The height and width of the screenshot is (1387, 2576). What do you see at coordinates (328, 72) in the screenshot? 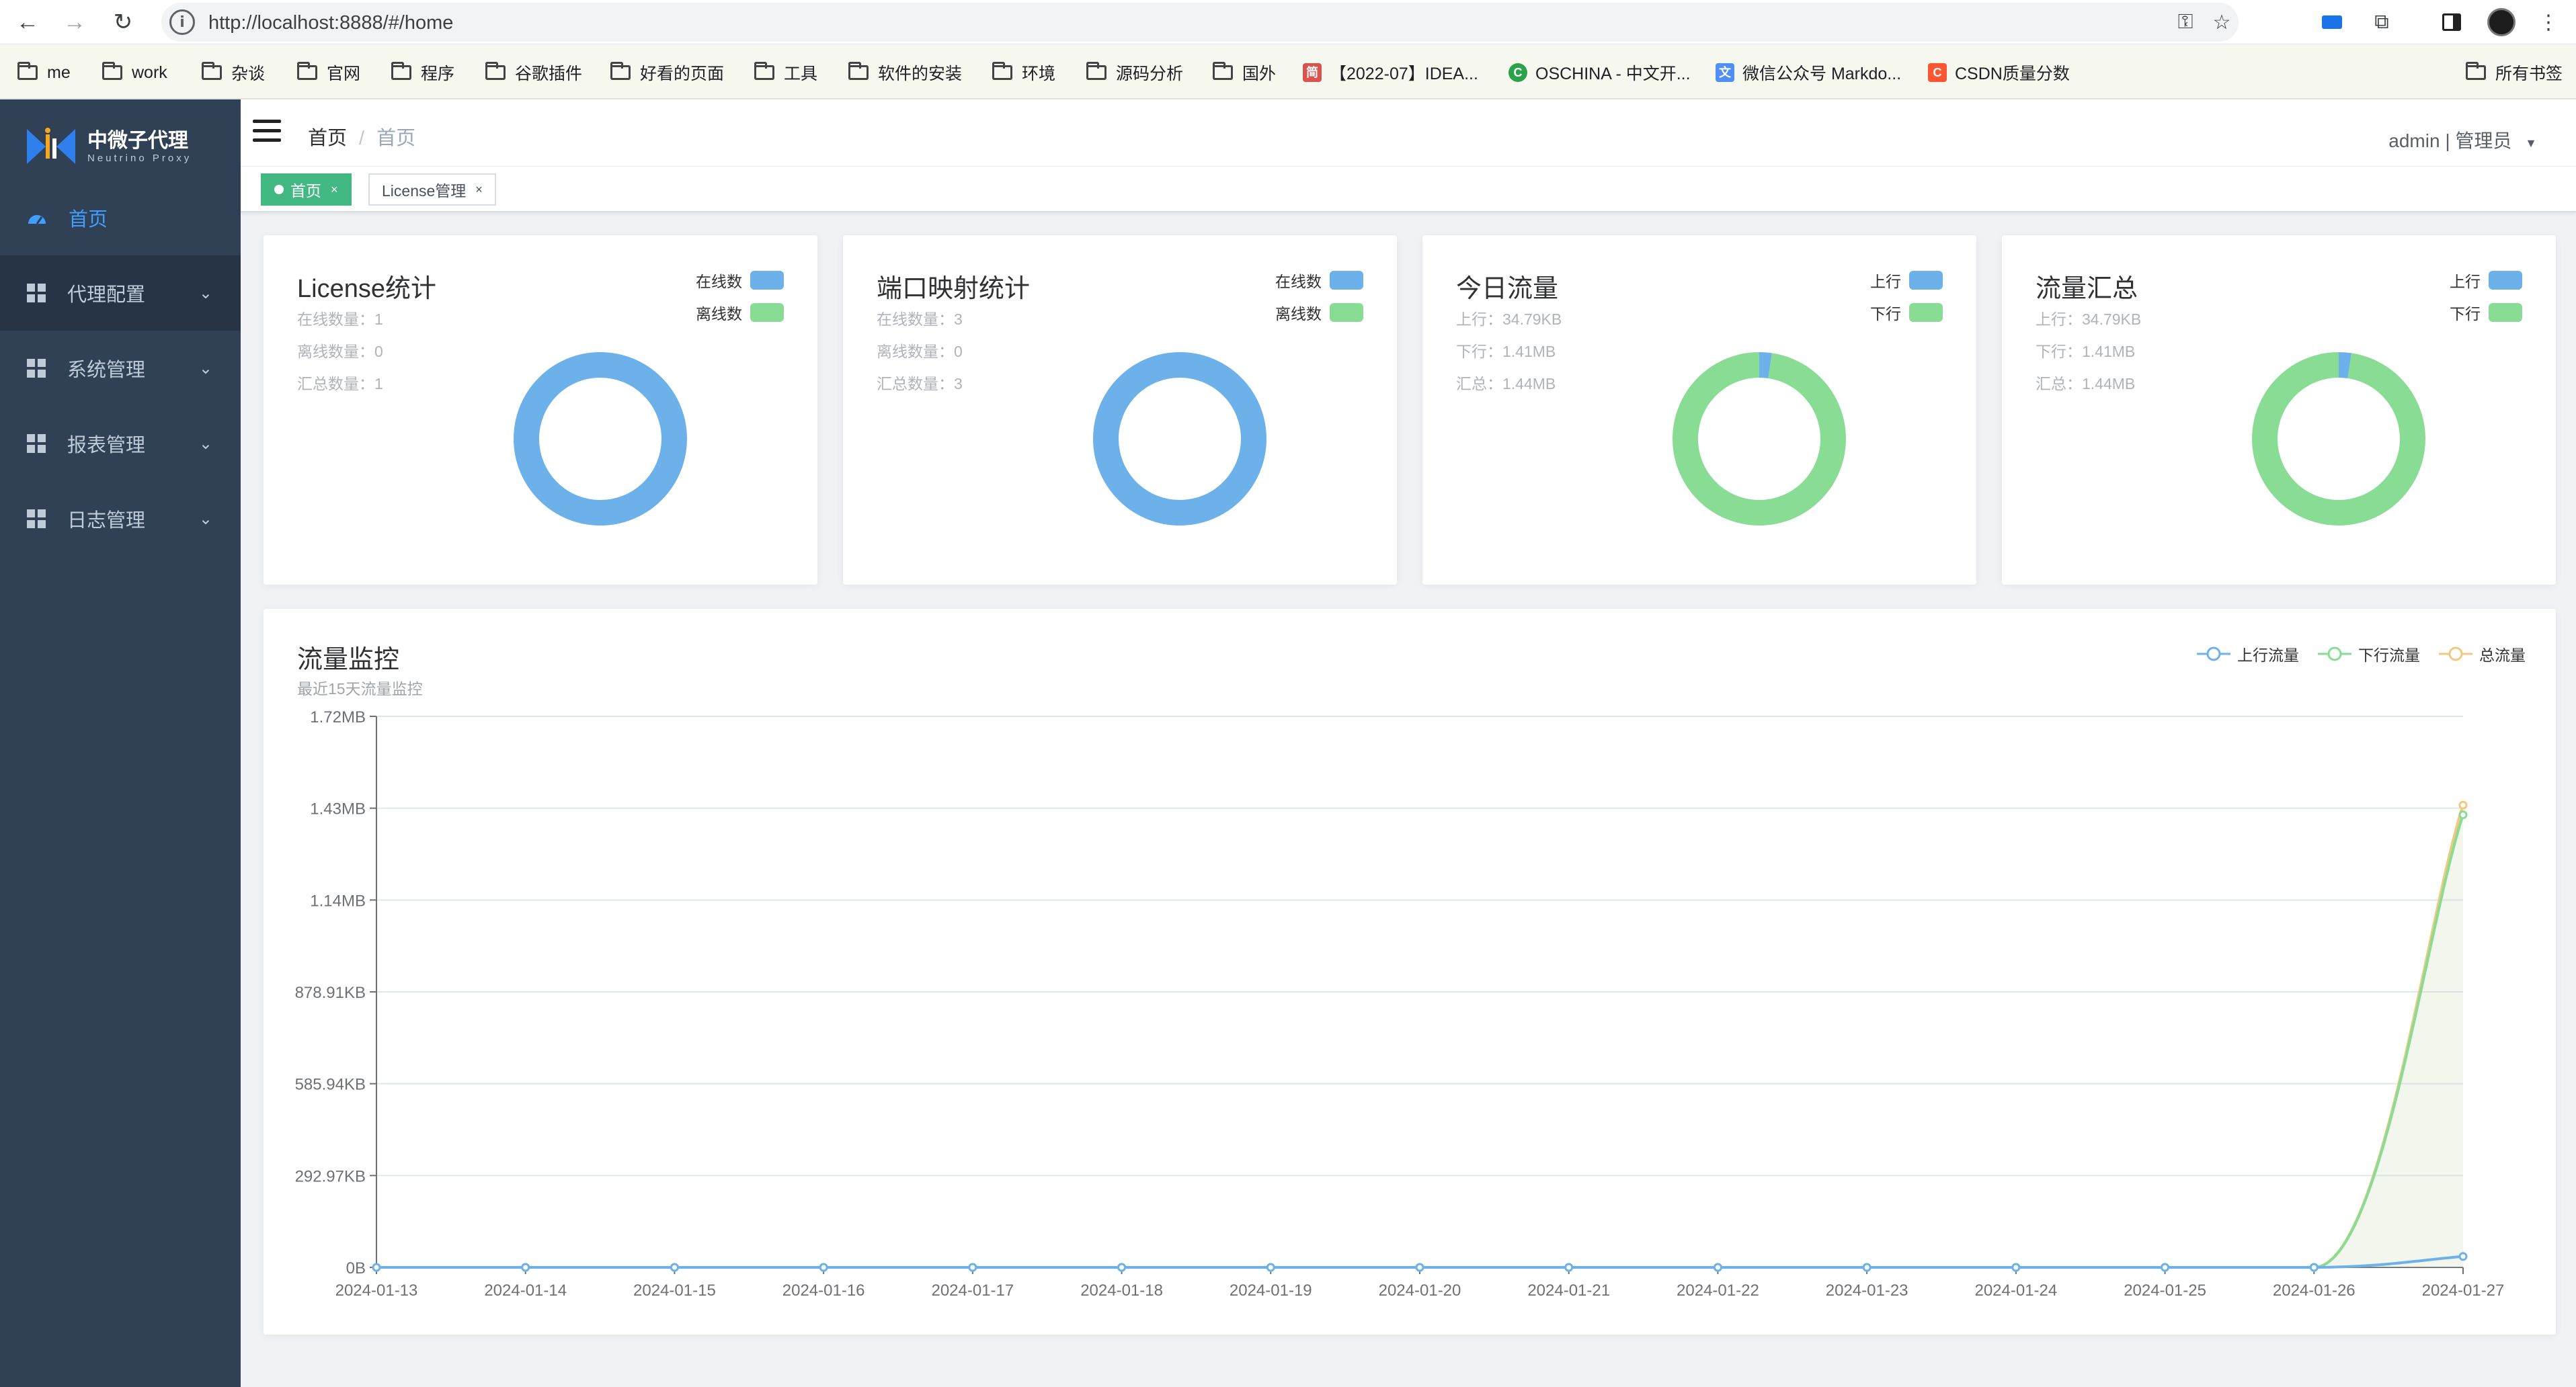
I see `bookmark-folder: 官网` at bounding box center [328, 72].